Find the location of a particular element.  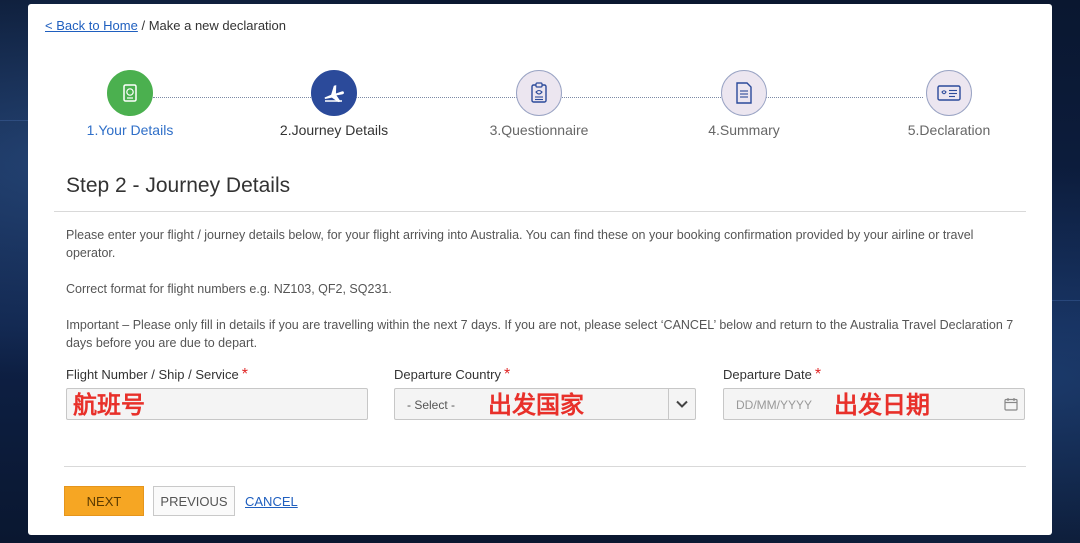

step-label: 5.Declaration is located at coordinates (949, 130).